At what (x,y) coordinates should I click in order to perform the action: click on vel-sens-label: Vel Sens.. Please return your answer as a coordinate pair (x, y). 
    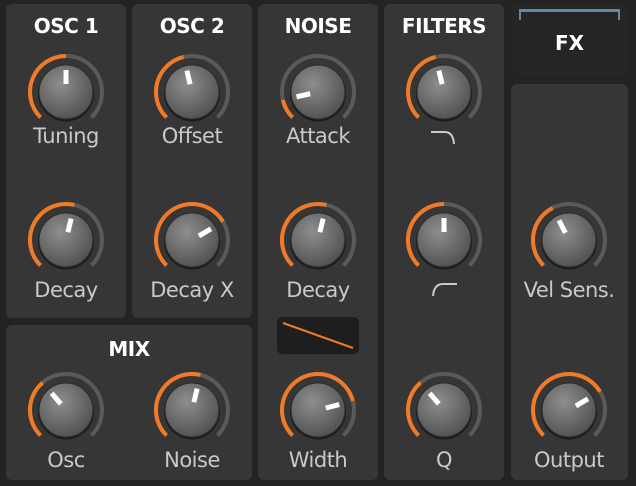
    Looking at the image, I should click on (569, 290).